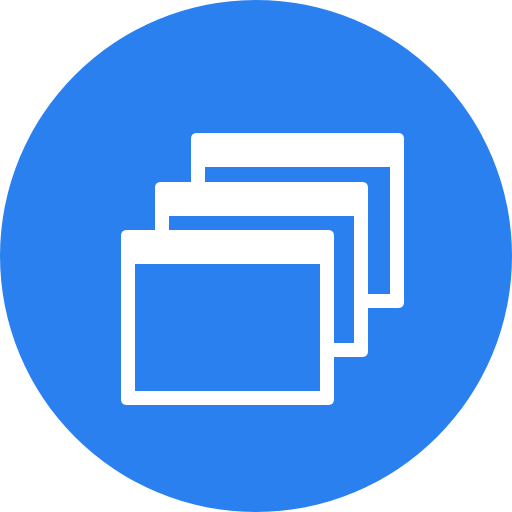  I want to click on window-middle-bar, so click(345, 197).